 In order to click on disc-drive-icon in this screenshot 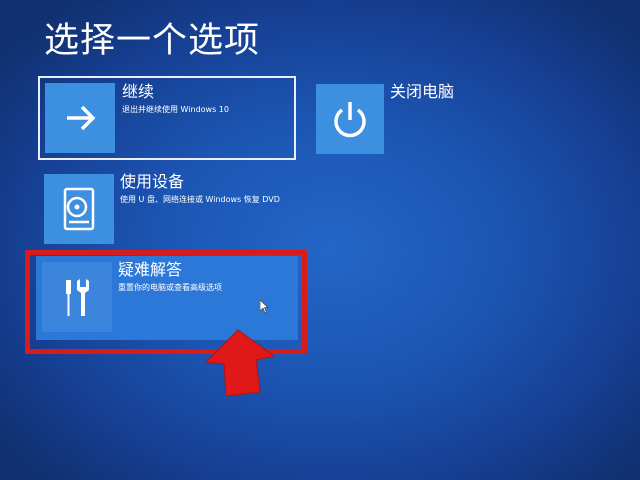, I will do `click(79, 209)`.